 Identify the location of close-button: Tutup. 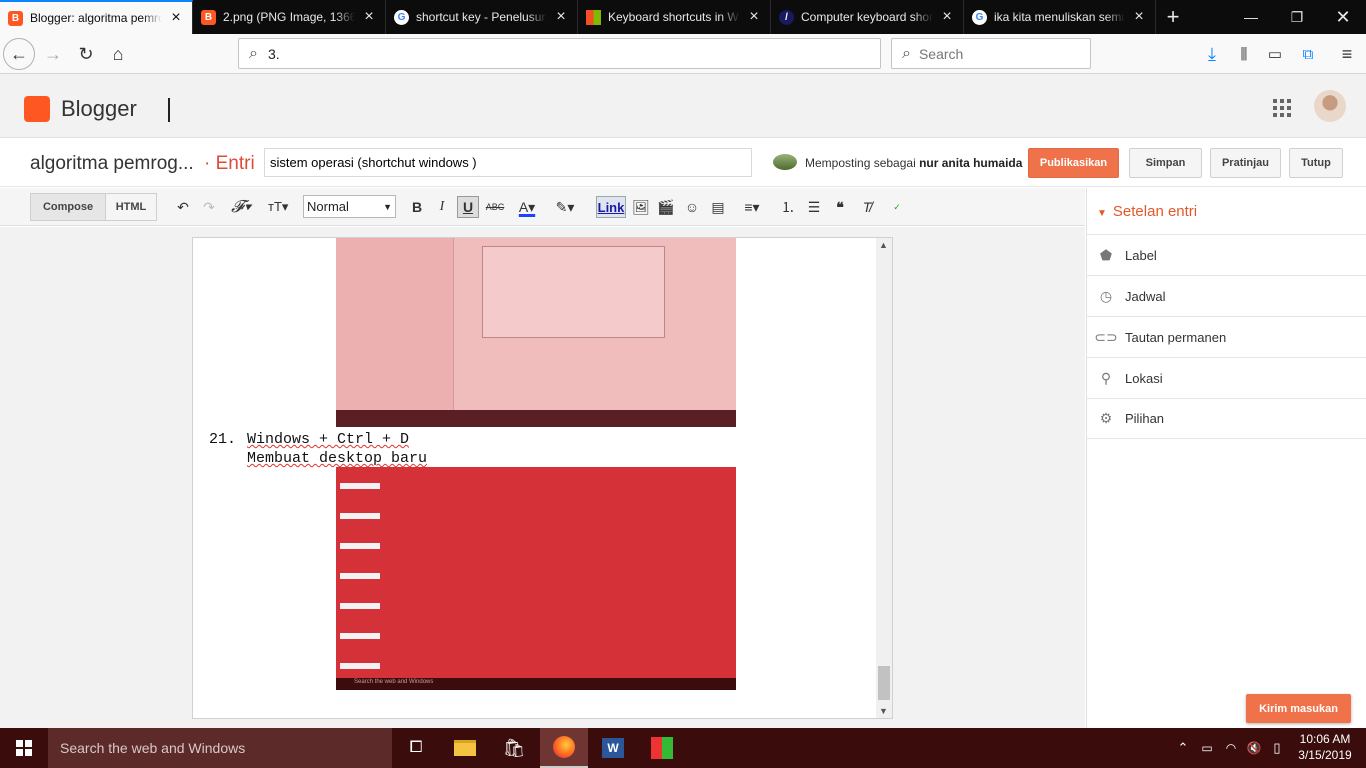
(1316, 163).